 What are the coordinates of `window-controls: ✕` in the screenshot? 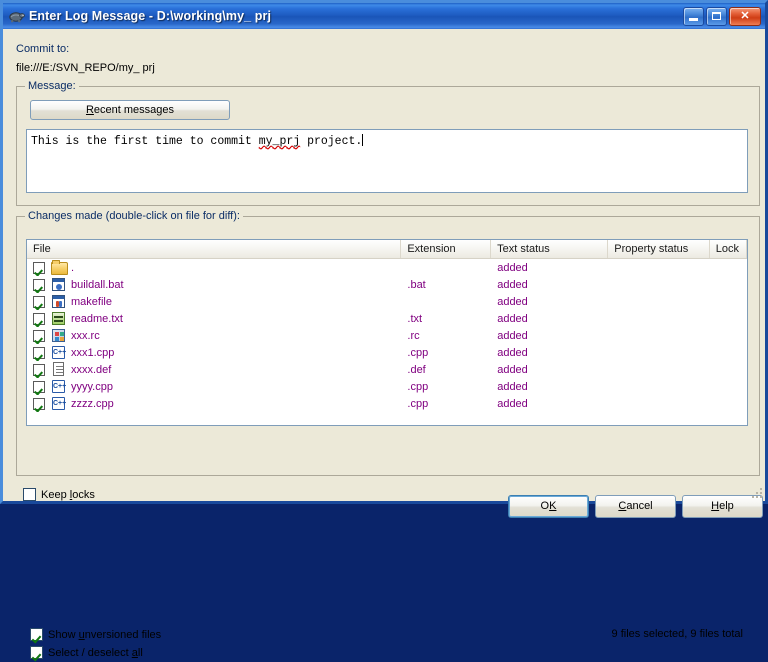 It's located at (724, 16).